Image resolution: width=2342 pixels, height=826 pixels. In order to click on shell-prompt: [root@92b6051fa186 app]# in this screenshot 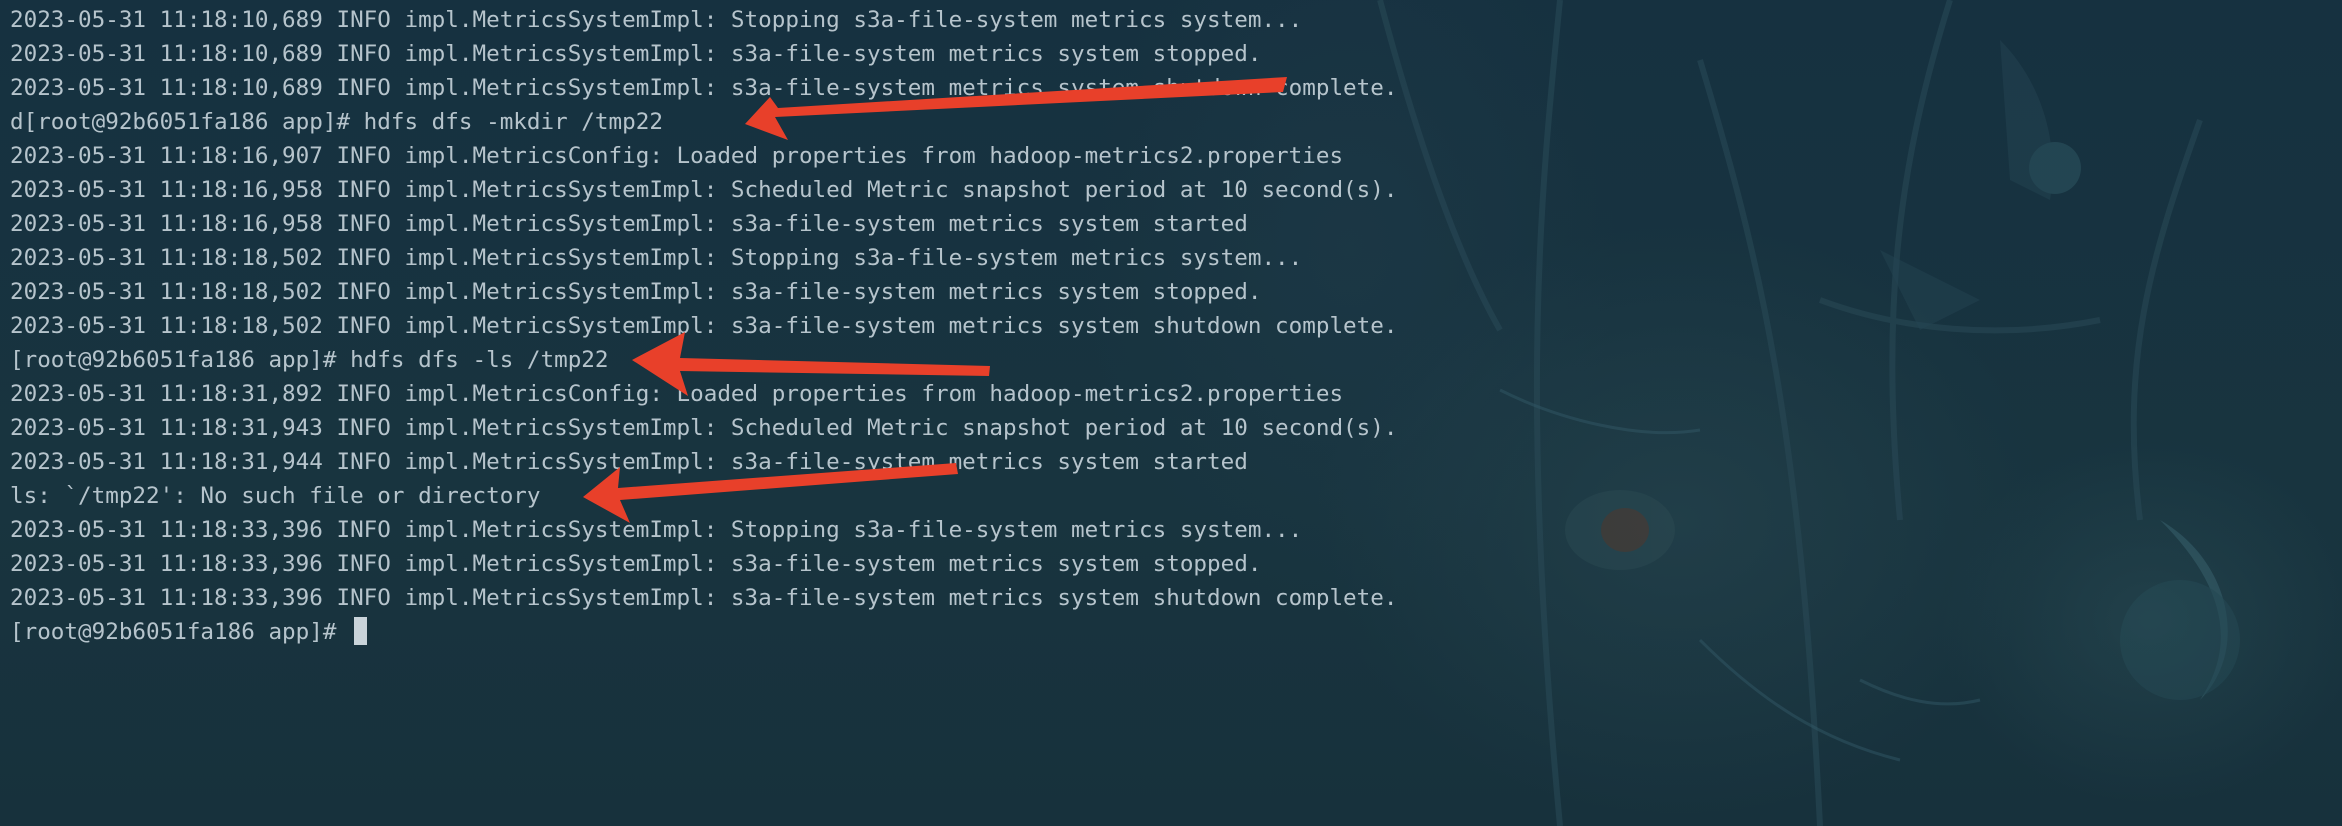, I will do `click(180, 632)`.